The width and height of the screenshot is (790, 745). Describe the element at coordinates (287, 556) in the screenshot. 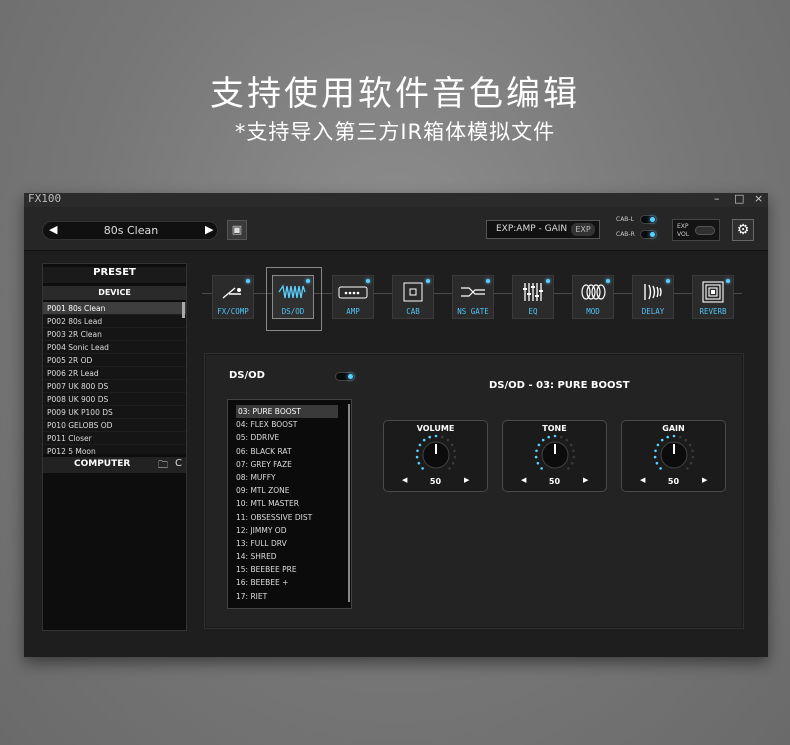

I see `model-item: 14: SHRED` at that location.